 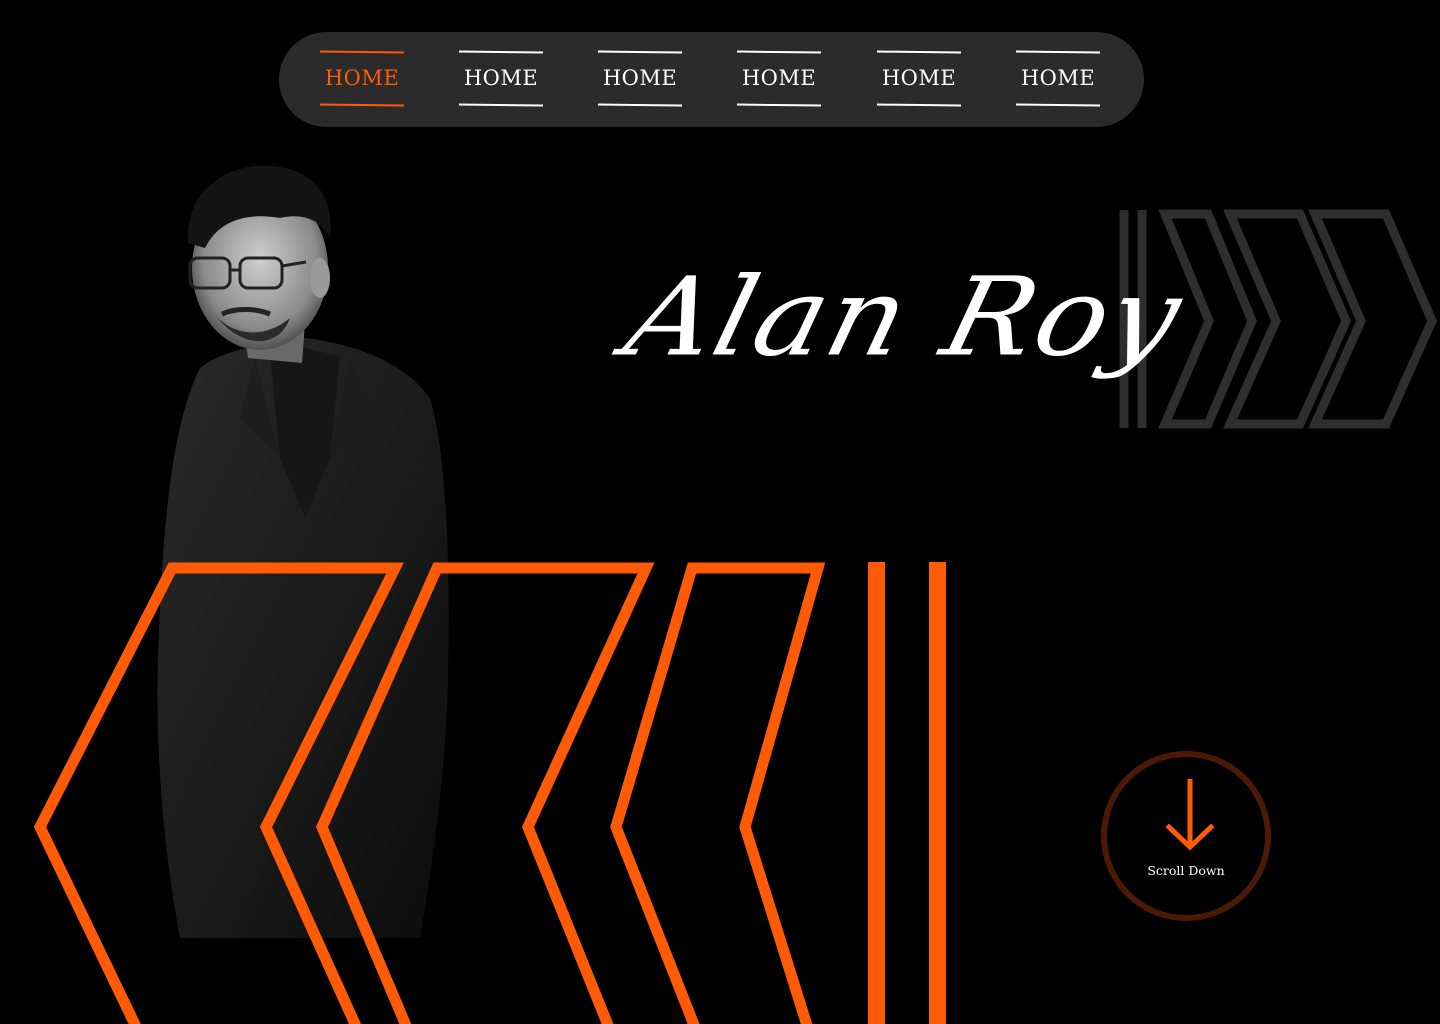 I want to click on nav-item-home-4: HOME, so click(x=779, y=78).